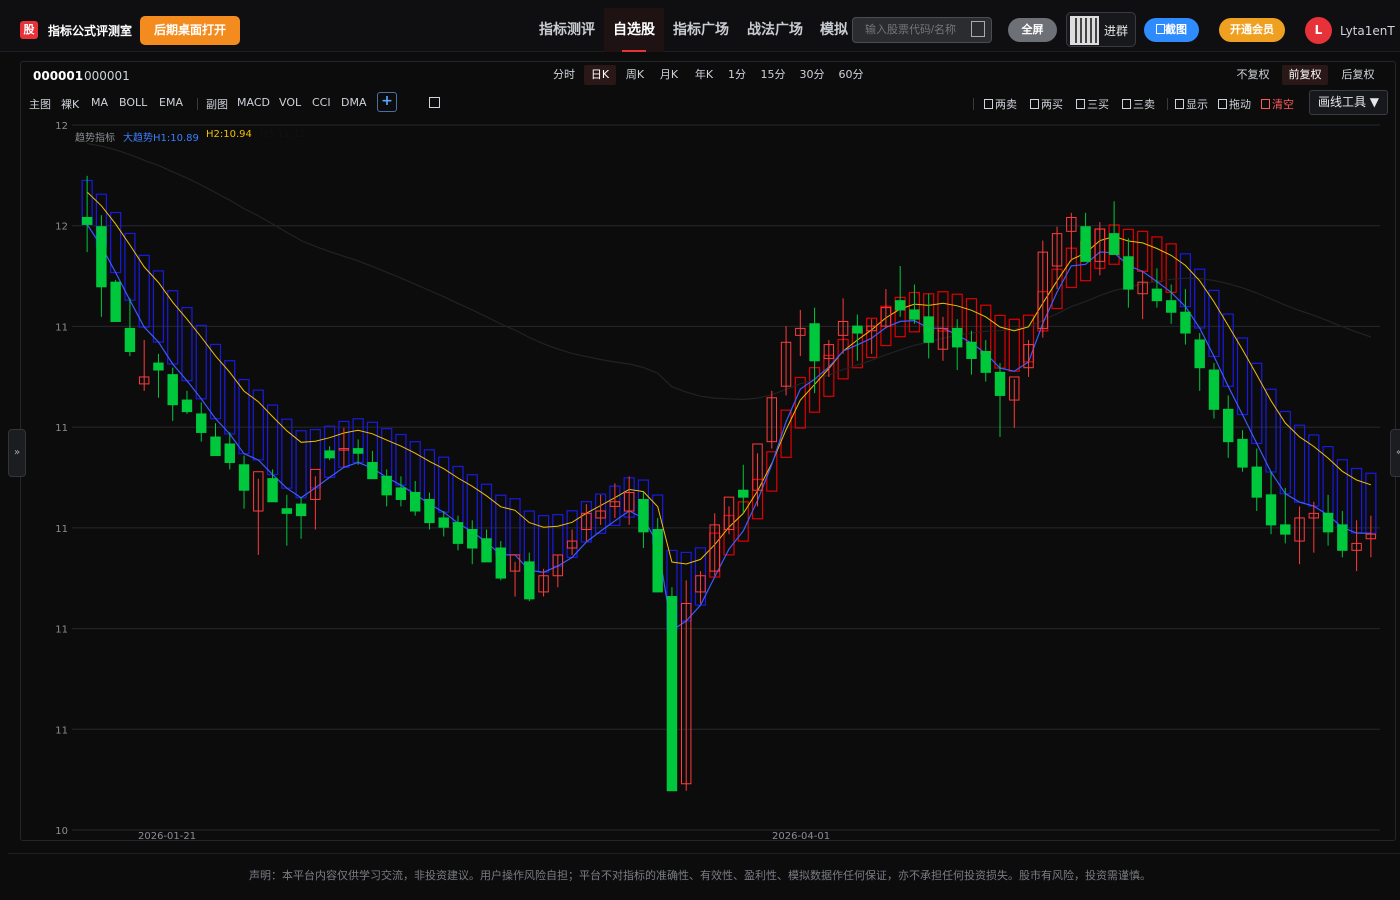 The image size is (1400, 900). I want to click on period-tab-15min: 15分, so click(773, 75).